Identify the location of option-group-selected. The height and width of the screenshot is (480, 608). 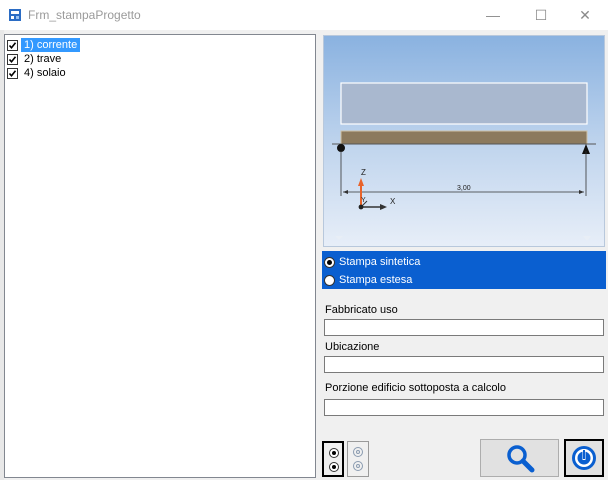
(333, 459).